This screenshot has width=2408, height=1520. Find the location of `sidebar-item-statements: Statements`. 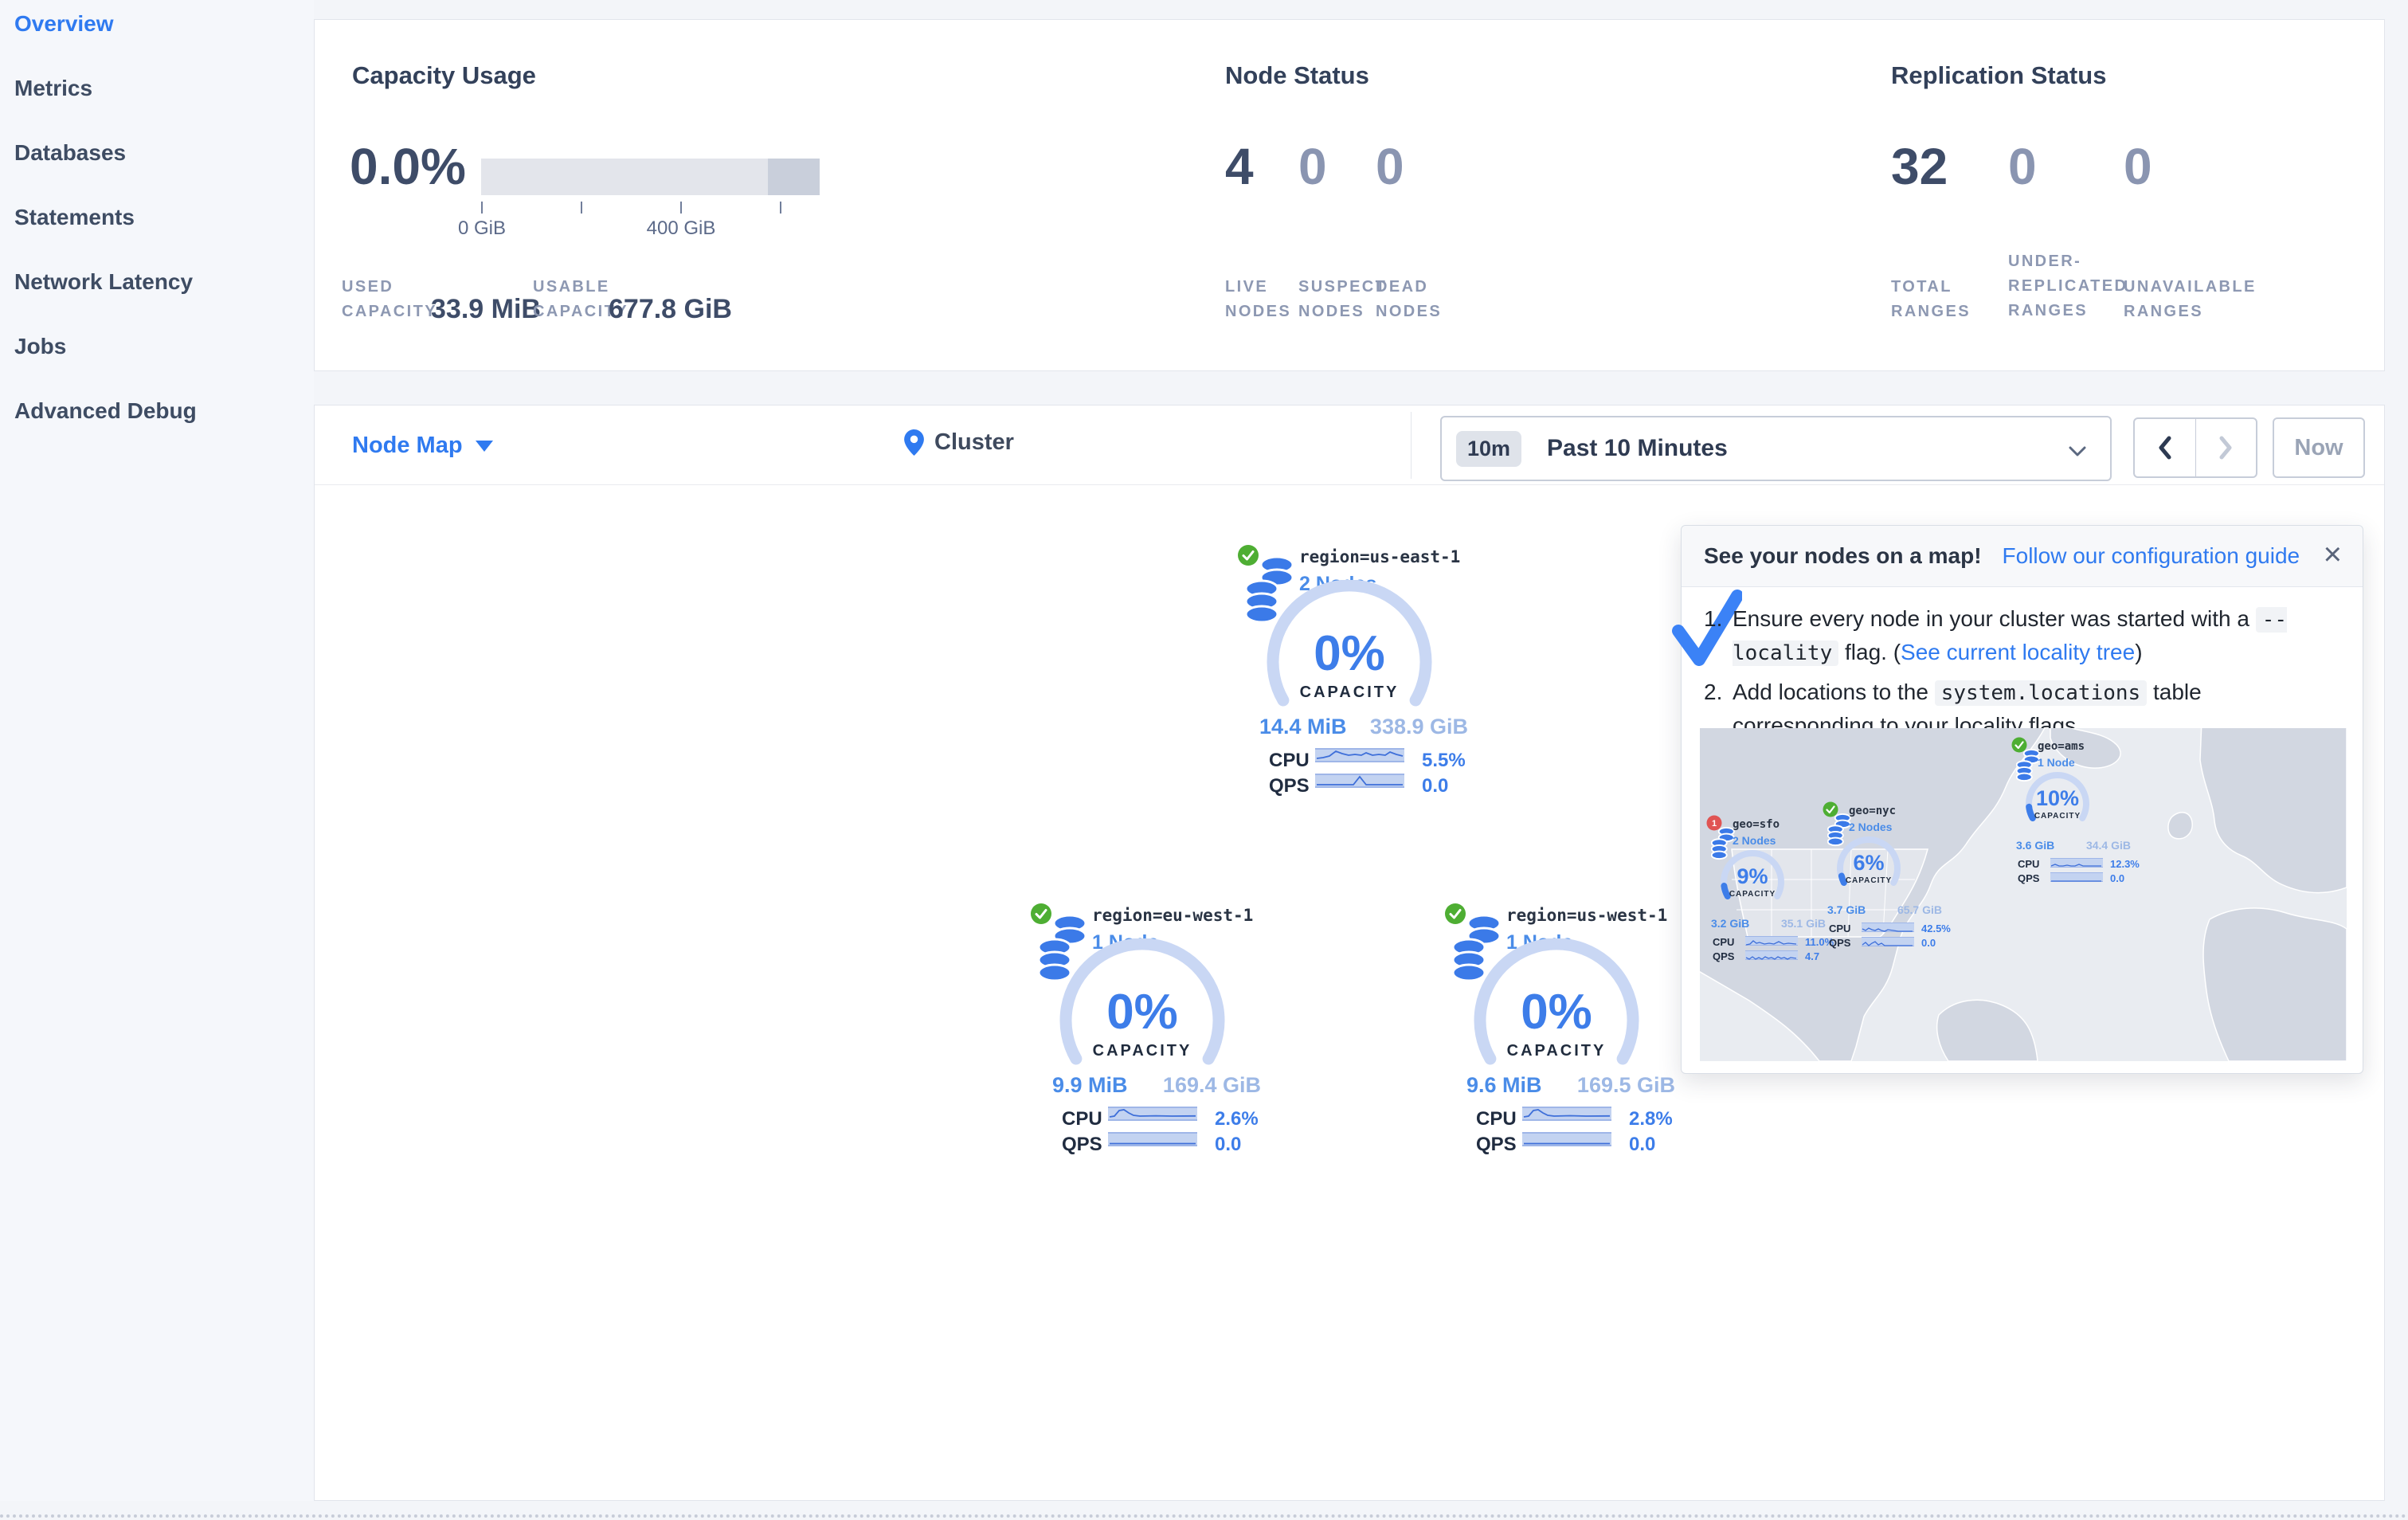

sidebar-item-statements: Statements is located at coordinates (164, 237).